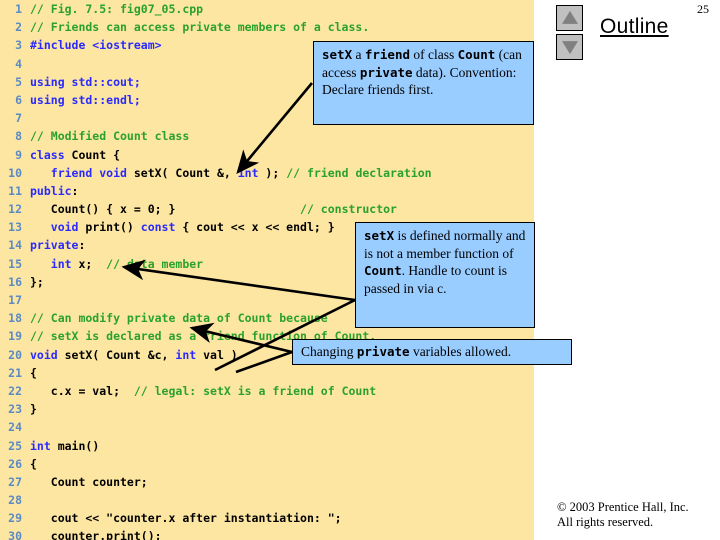 The width and height of the screenshot is (720, 540). What do you see at coordinates (15, 336) in the screenshot?
I see `line-number: 19` at bounding box center [15, 336].